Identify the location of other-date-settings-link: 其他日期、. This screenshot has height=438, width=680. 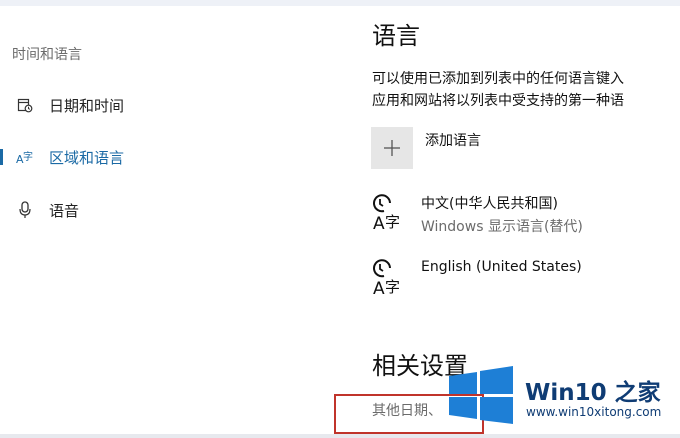
(407, 410).